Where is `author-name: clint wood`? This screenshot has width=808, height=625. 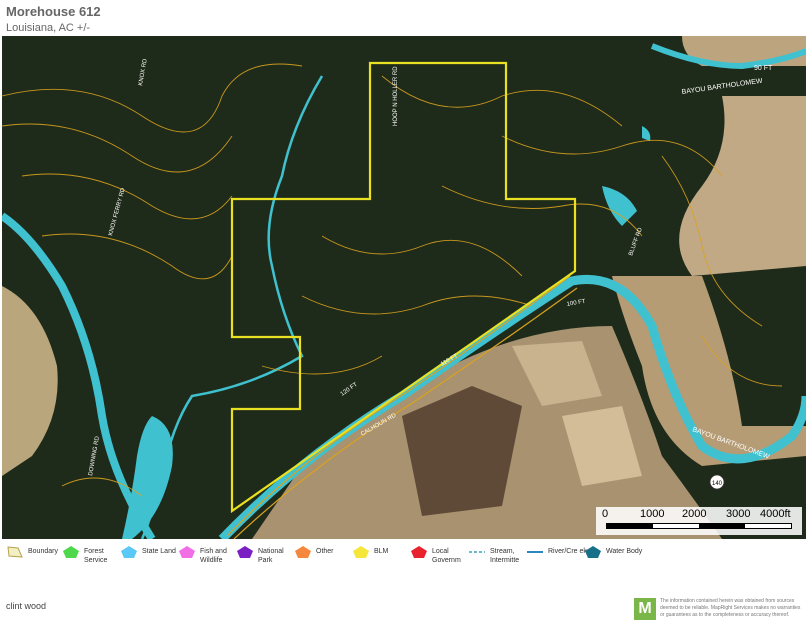 author-name: clint wood is located at coordinates (26, 606).